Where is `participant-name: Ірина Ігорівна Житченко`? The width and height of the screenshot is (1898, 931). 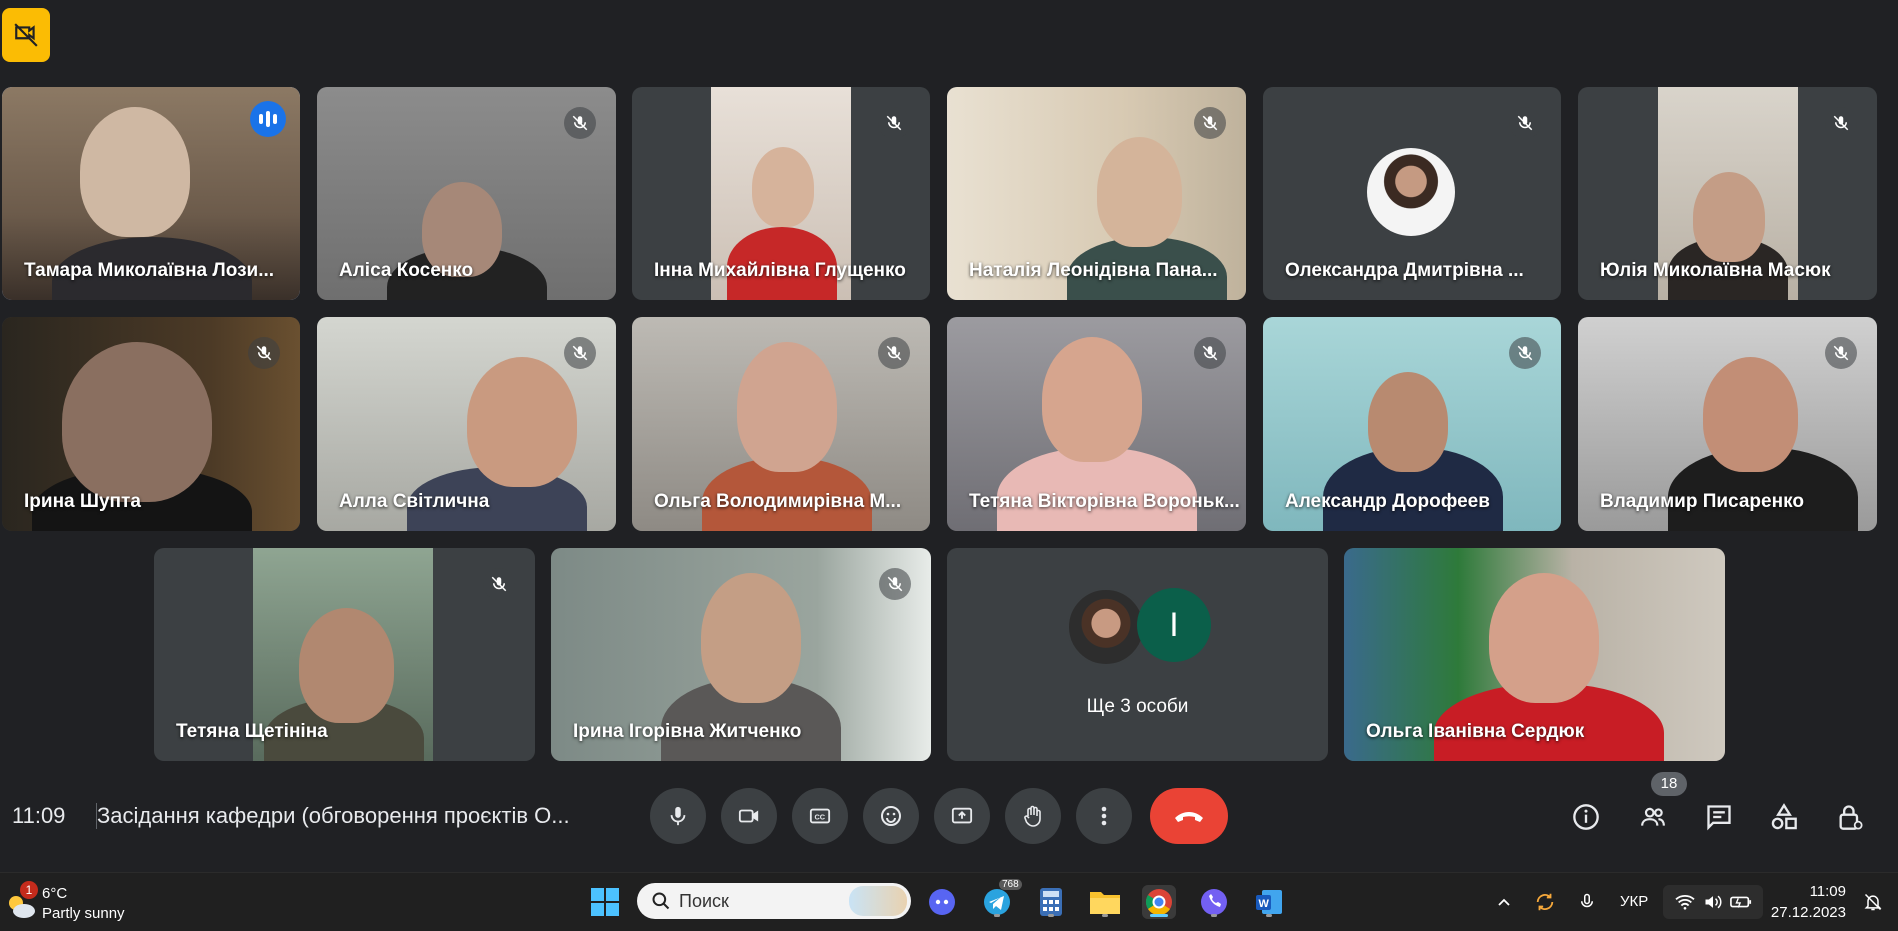 participant-name: Ірина Ігорівна Житченко is located at coordinates (687, 731).